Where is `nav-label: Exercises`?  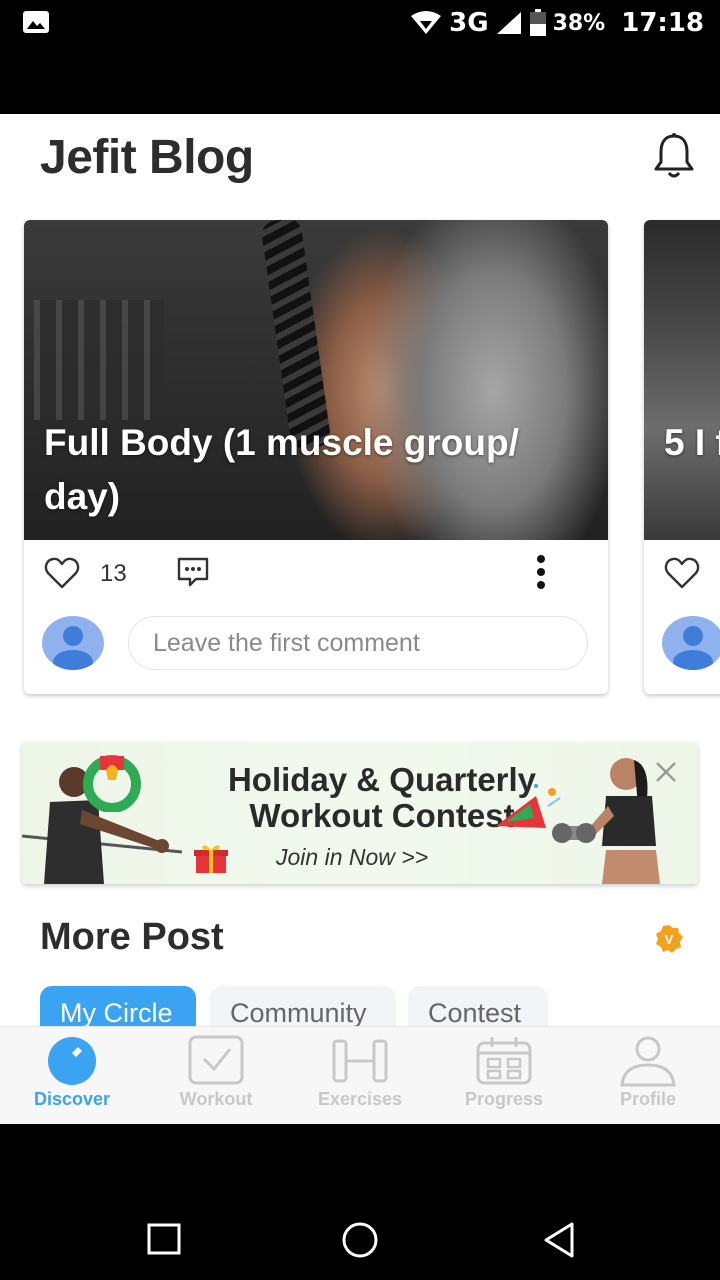 nav-label: Exercises is located at coordinates (360, 1099).